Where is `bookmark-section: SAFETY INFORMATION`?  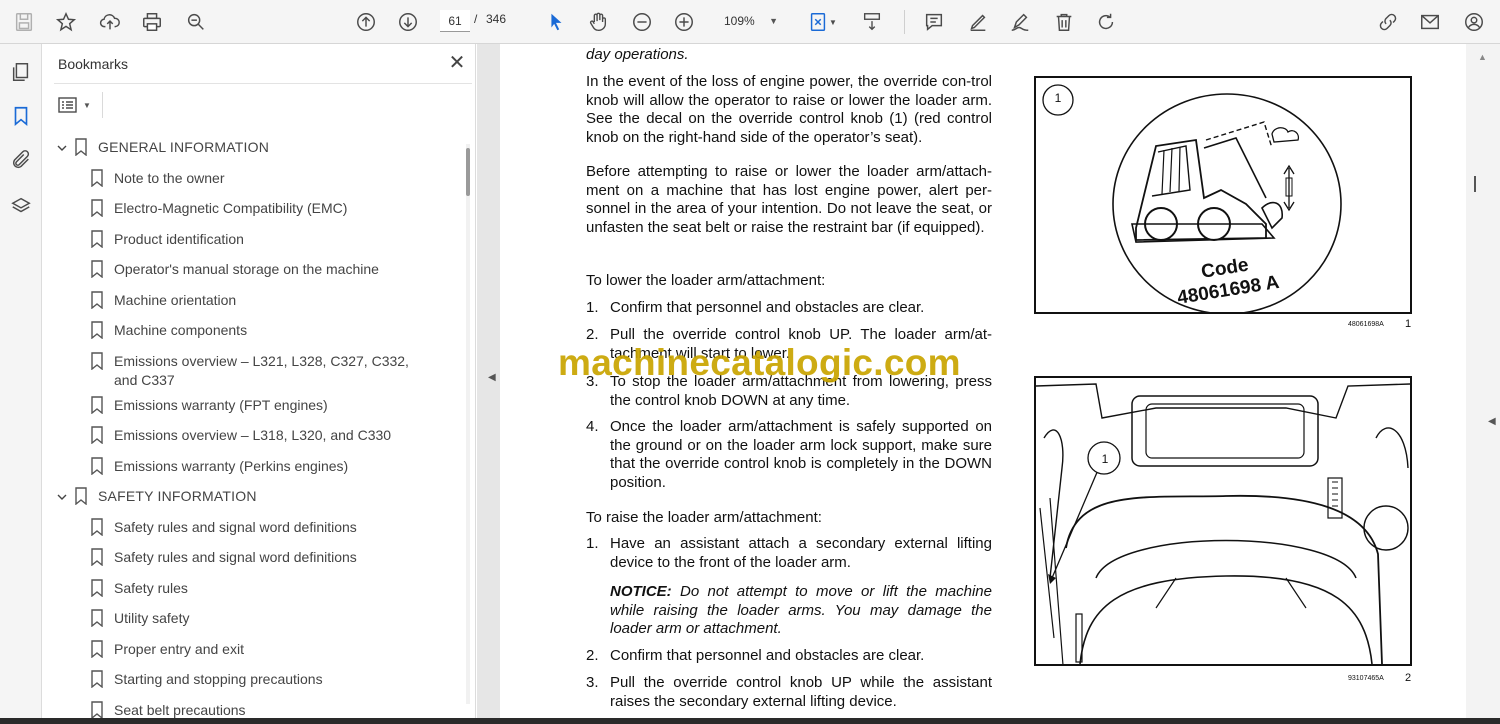 bookmark-section: SAFETY INFORMATION is located at coordinates (249, 496).